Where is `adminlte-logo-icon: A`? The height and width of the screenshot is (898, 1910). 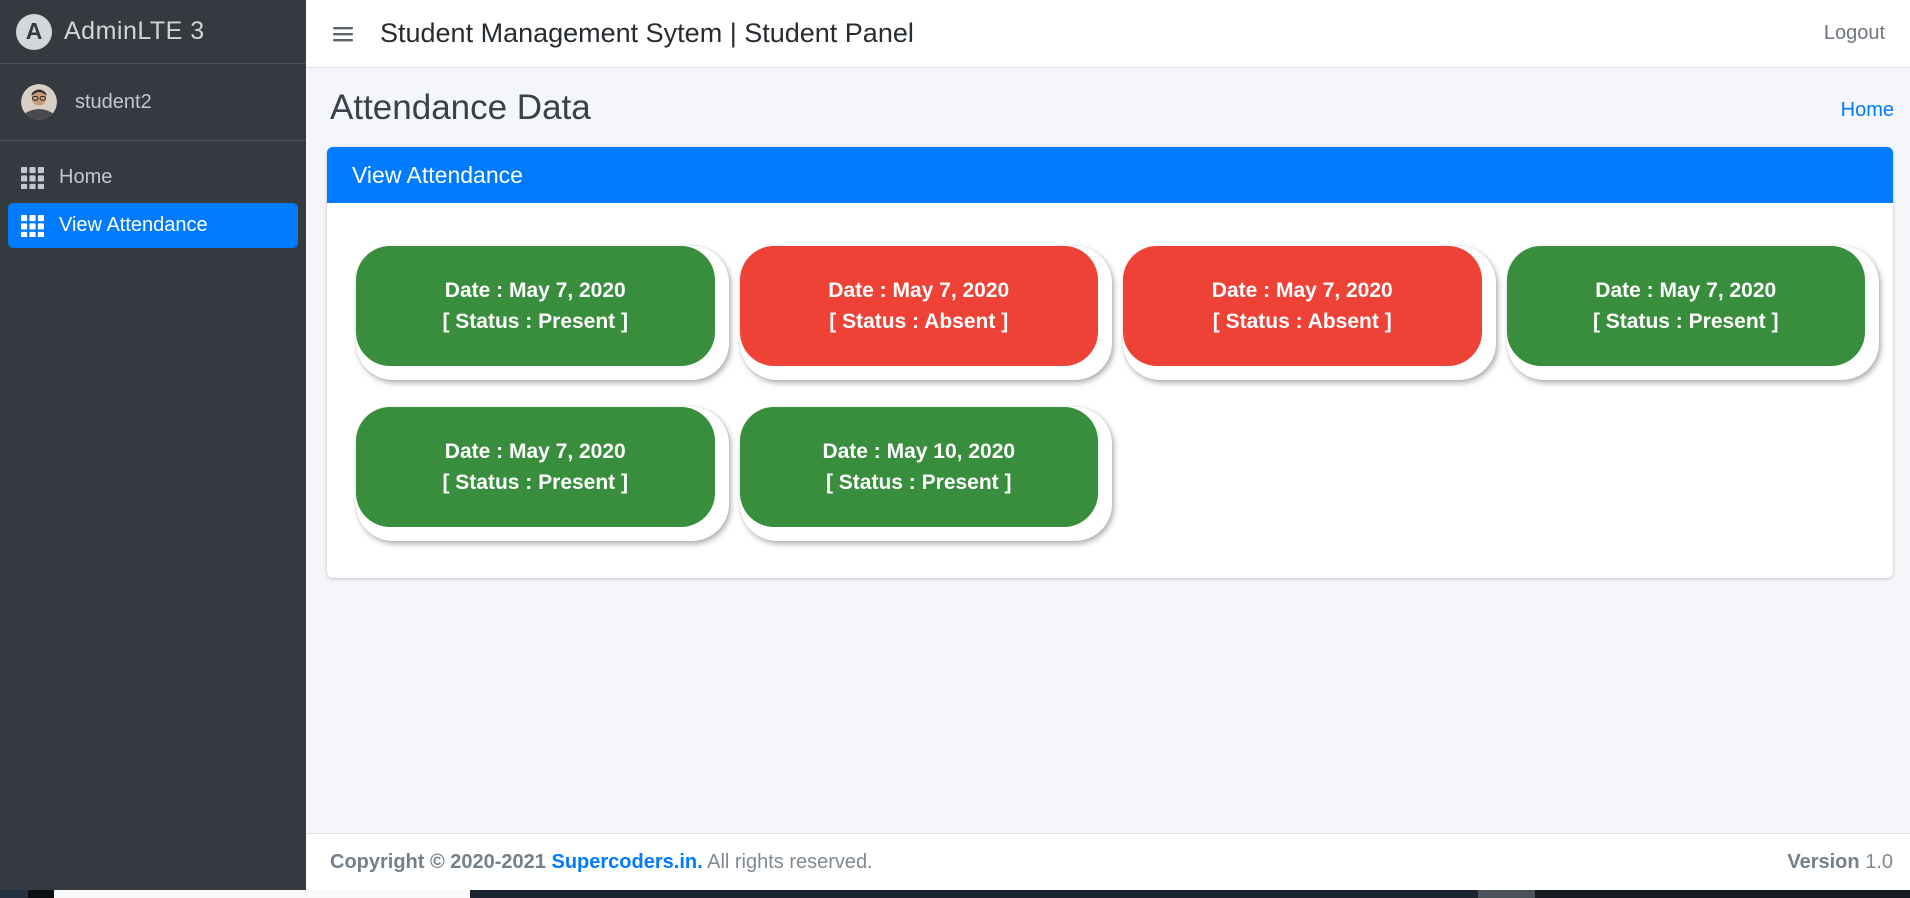 adminlte-logo-icon: A is located at coordinates (34, 31).